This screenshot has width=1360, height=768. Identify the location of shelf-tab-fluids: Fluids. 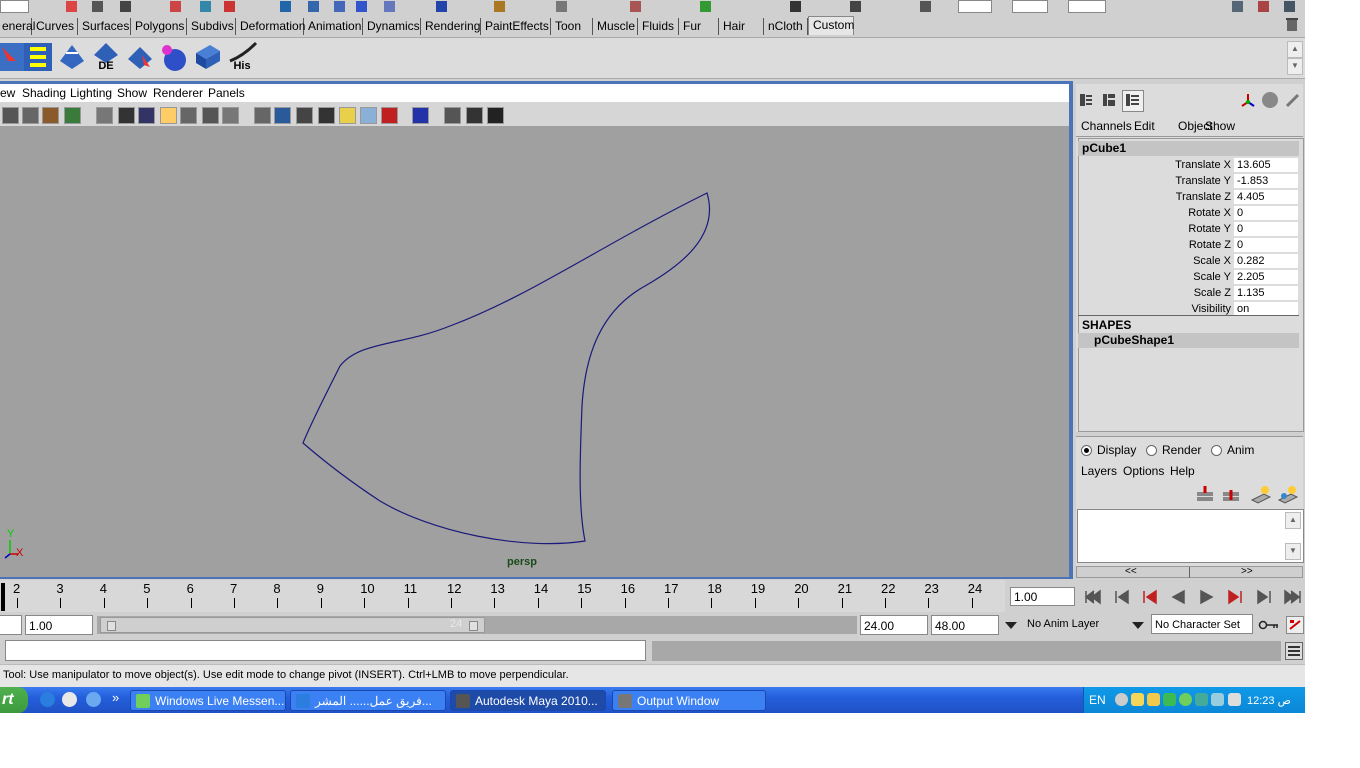
(658, 26).